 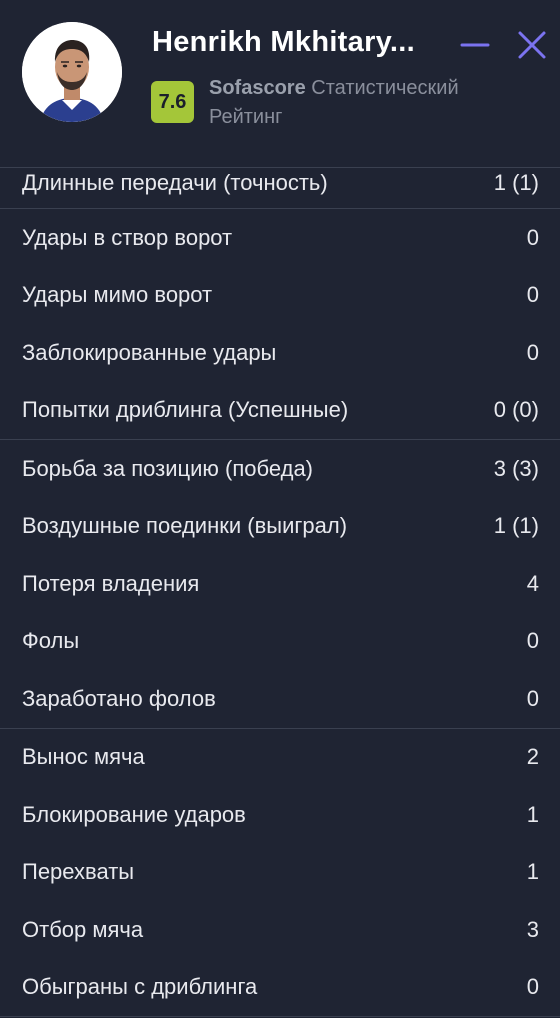 What do you see at coordinates (175, 182) in the screenshot?
I see `stat-label: Длинные передачи (точность)` at bounding box center [175, 182].